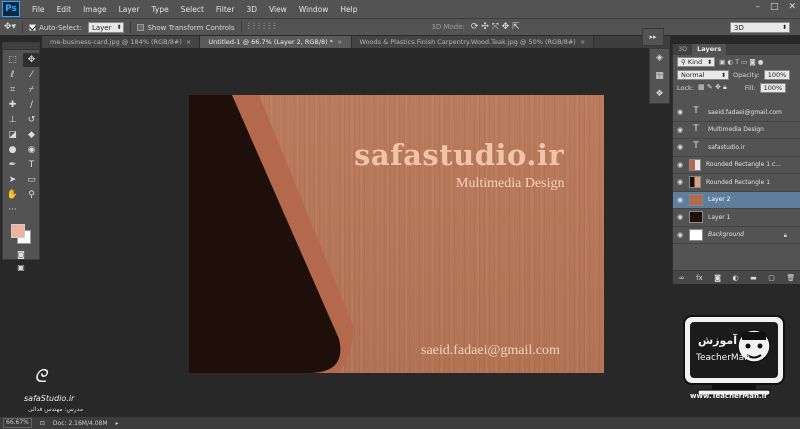  Describe the element at coordinates (38, 9) in the screenshot. I see `menu-file: File` at that location.